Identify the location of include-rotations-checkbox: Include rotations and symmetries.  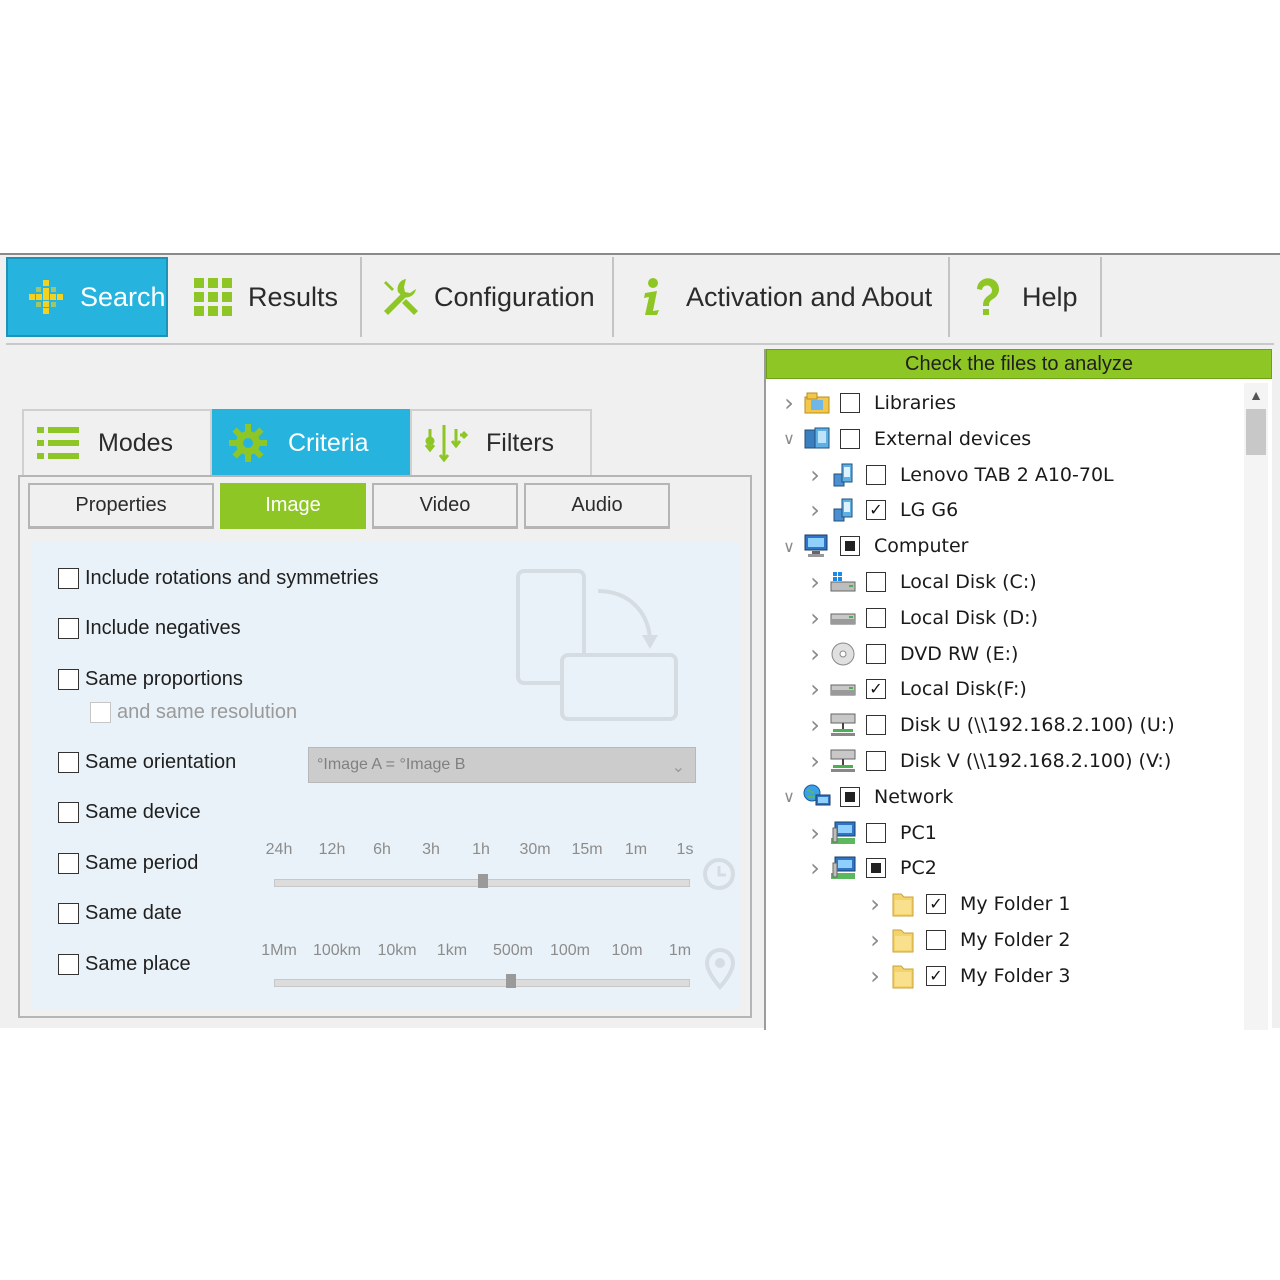
(218, 578).